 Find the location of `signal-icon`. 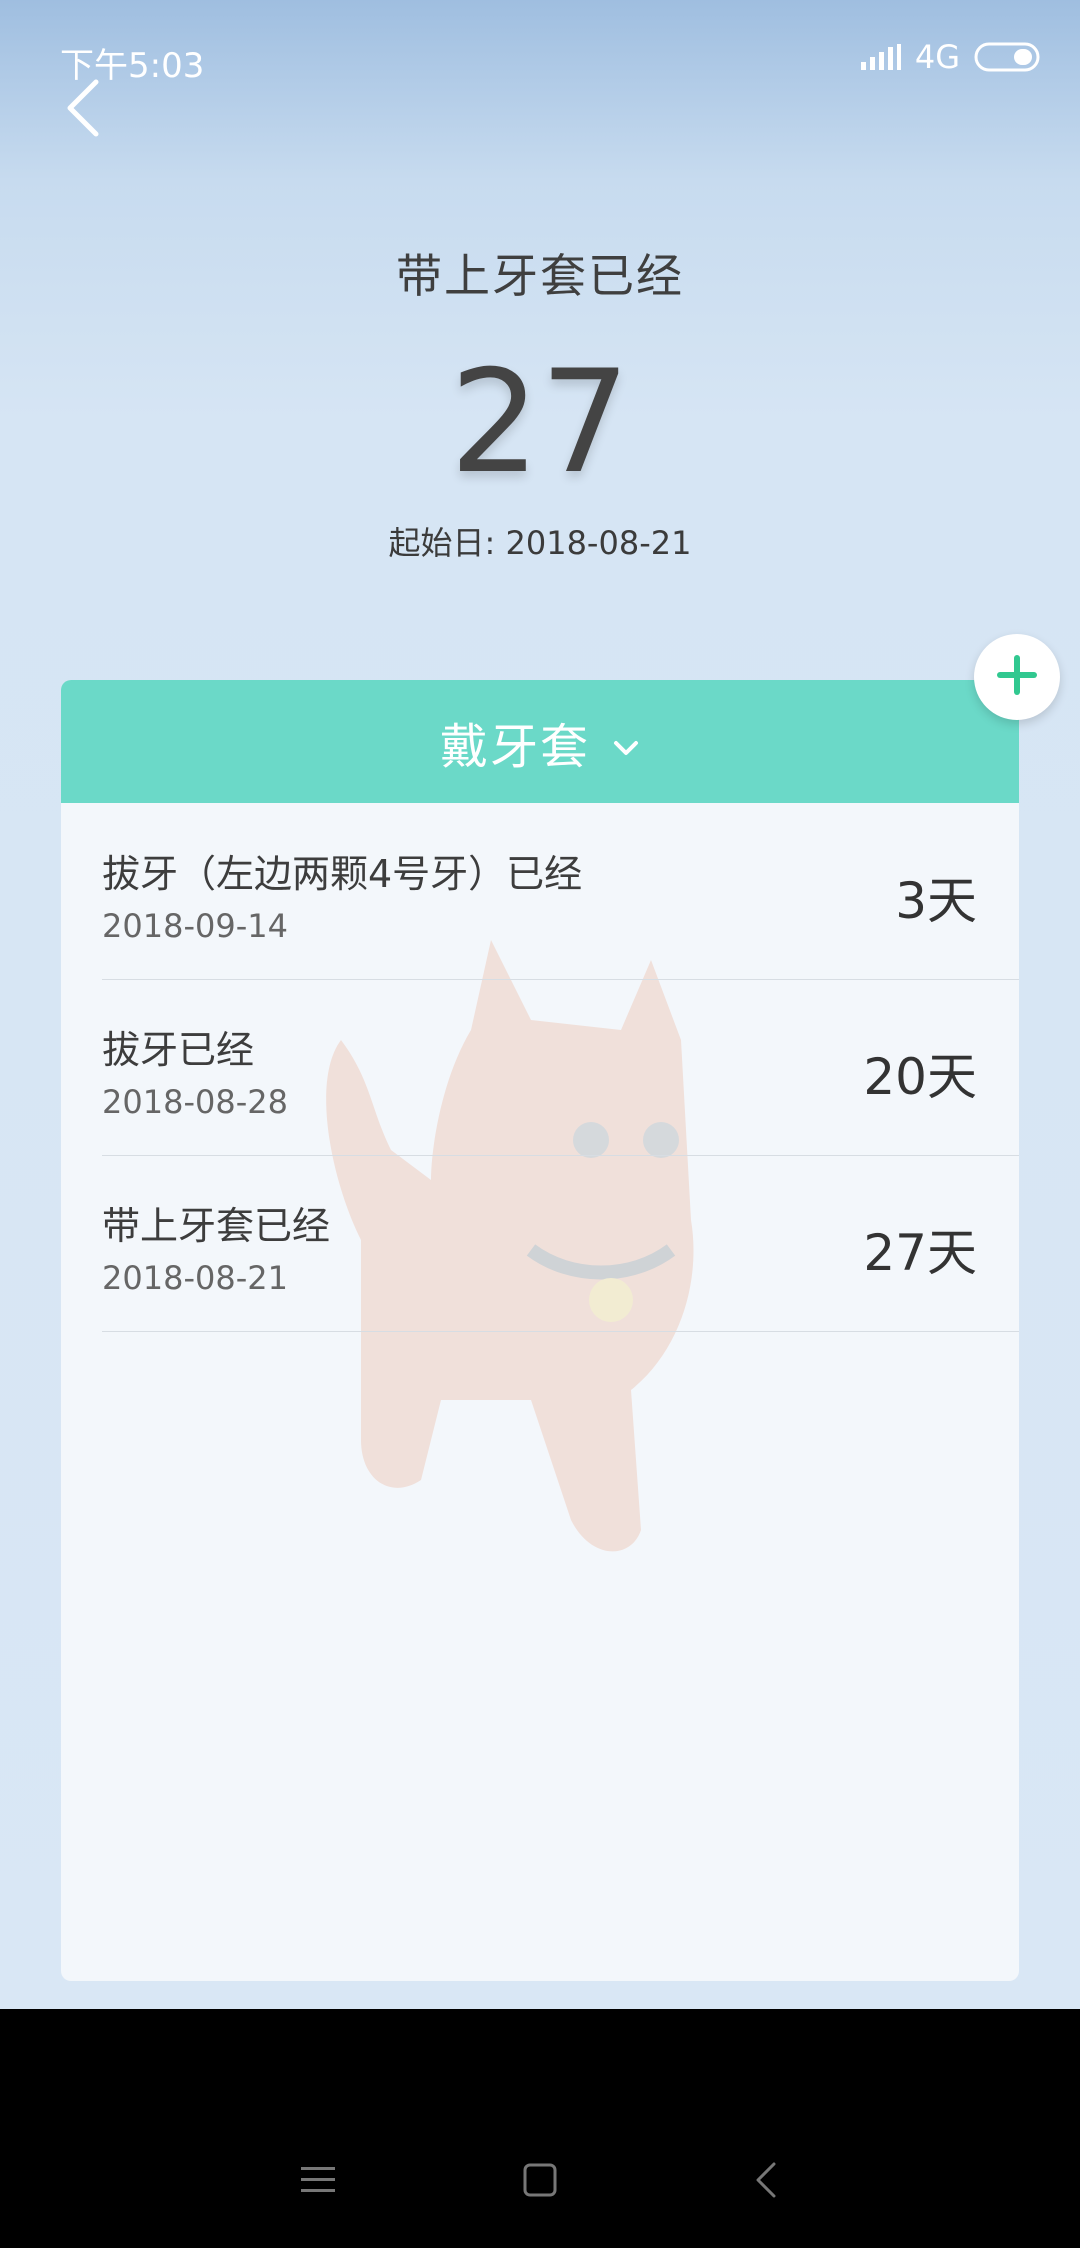

signal-icon is located at coordinates (880, 57).